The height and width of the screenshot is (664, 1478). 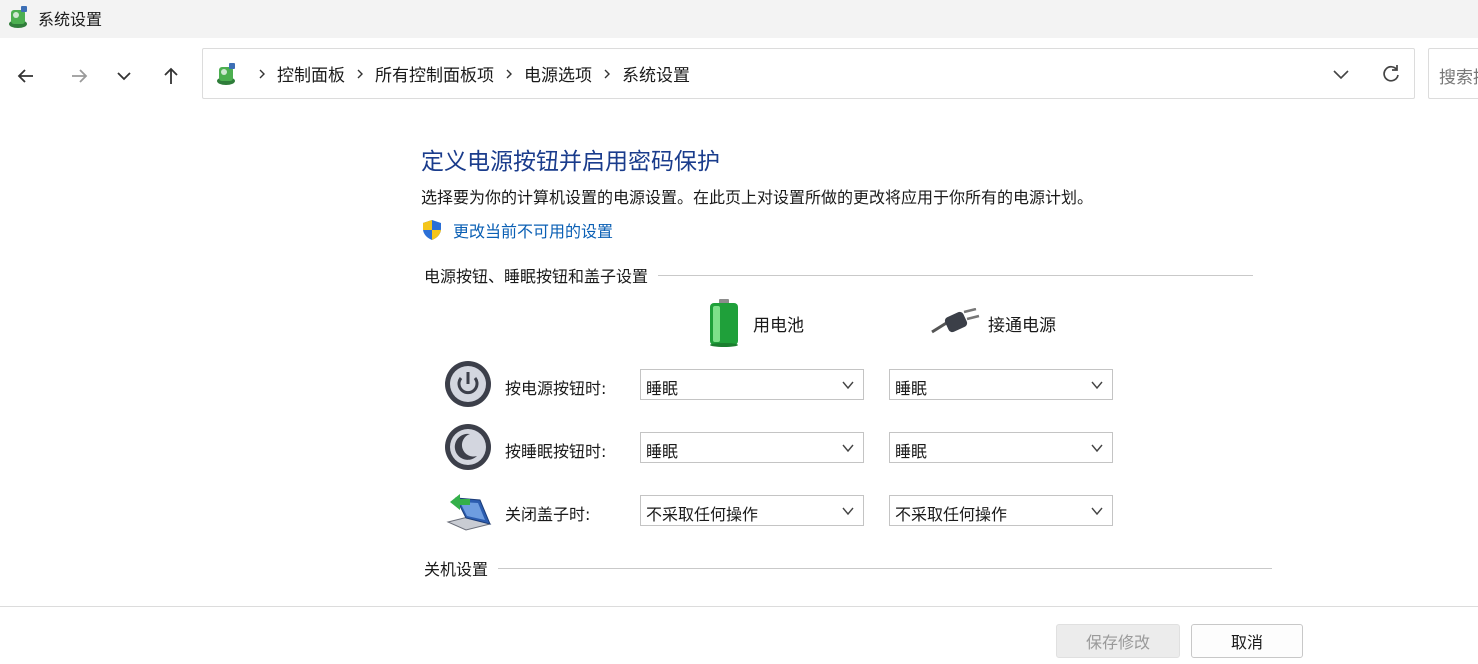 I want to click on column-header-plugged-label: 接通电源, so click(x=1022, y=325).